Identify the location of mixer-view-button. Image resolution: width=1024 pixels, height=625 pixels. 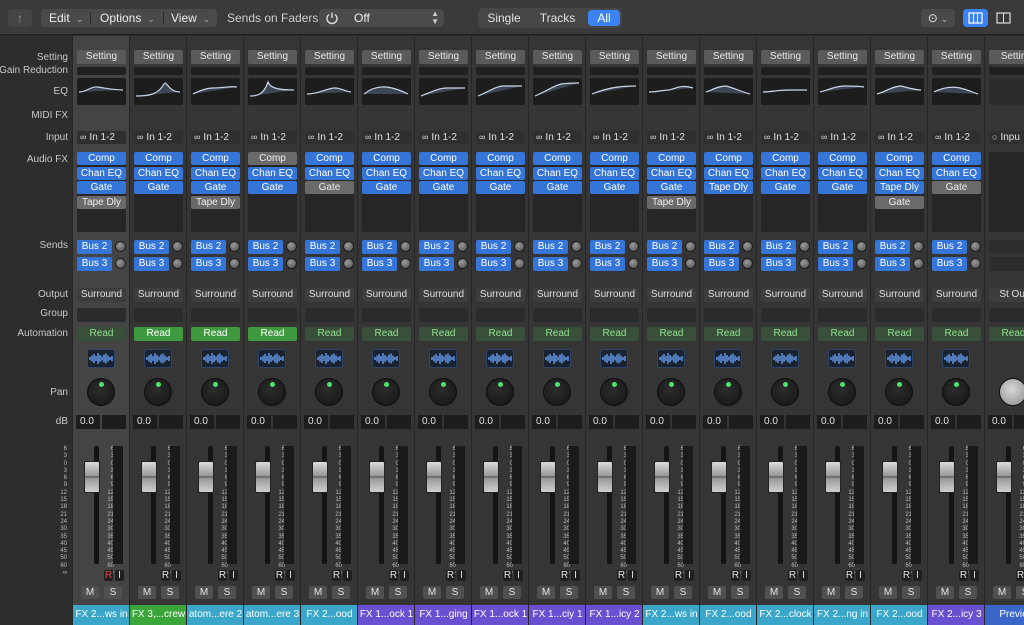
(975, 18).